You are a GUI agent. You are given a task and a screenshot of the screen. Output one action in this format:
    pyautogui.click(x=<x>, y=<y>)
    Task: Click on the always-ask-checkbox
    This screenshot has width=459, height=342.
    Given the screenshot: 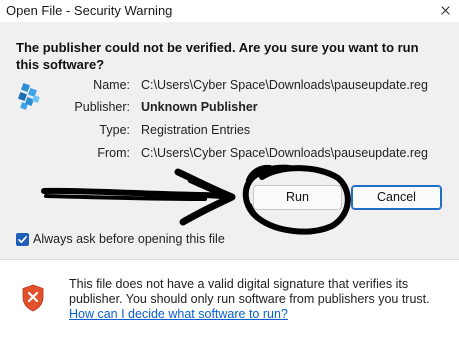 What is the action you would take?
    pyautogui.click(x=22, y=239)
    